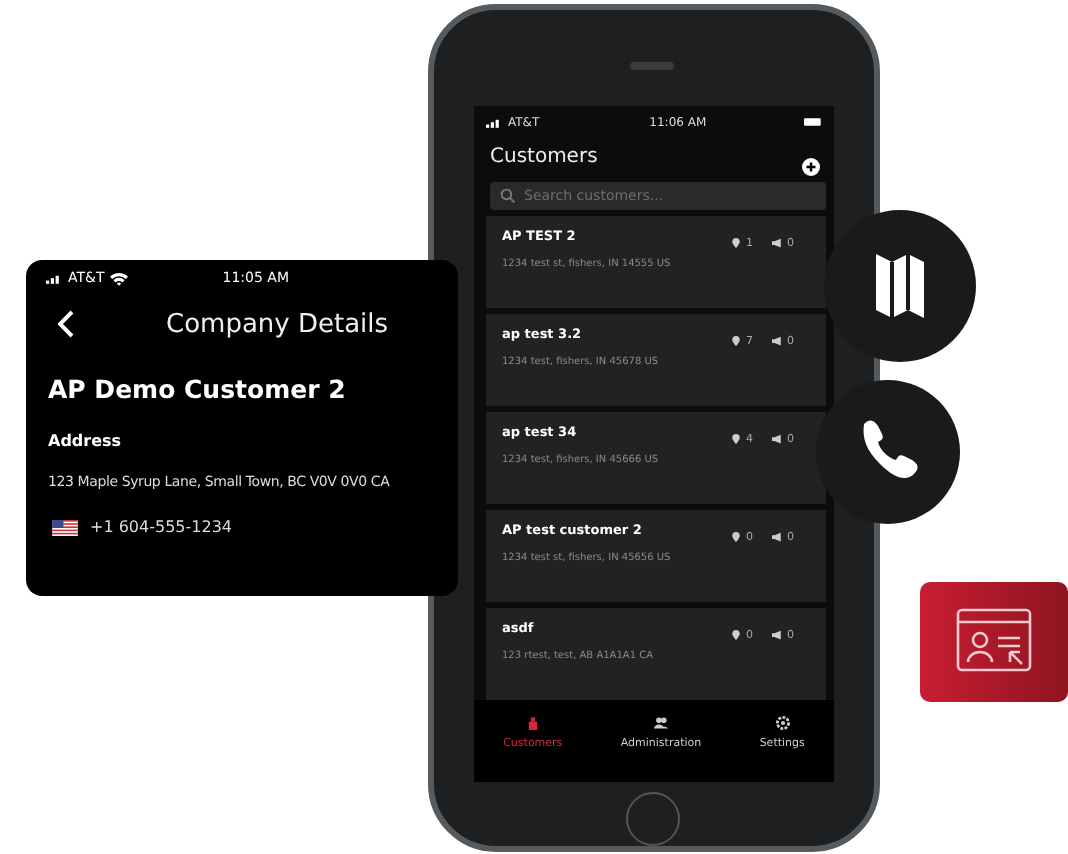 The height and width of the screenshot is (854, 1068). I want to click on wifi-icon, so click(119, 278).